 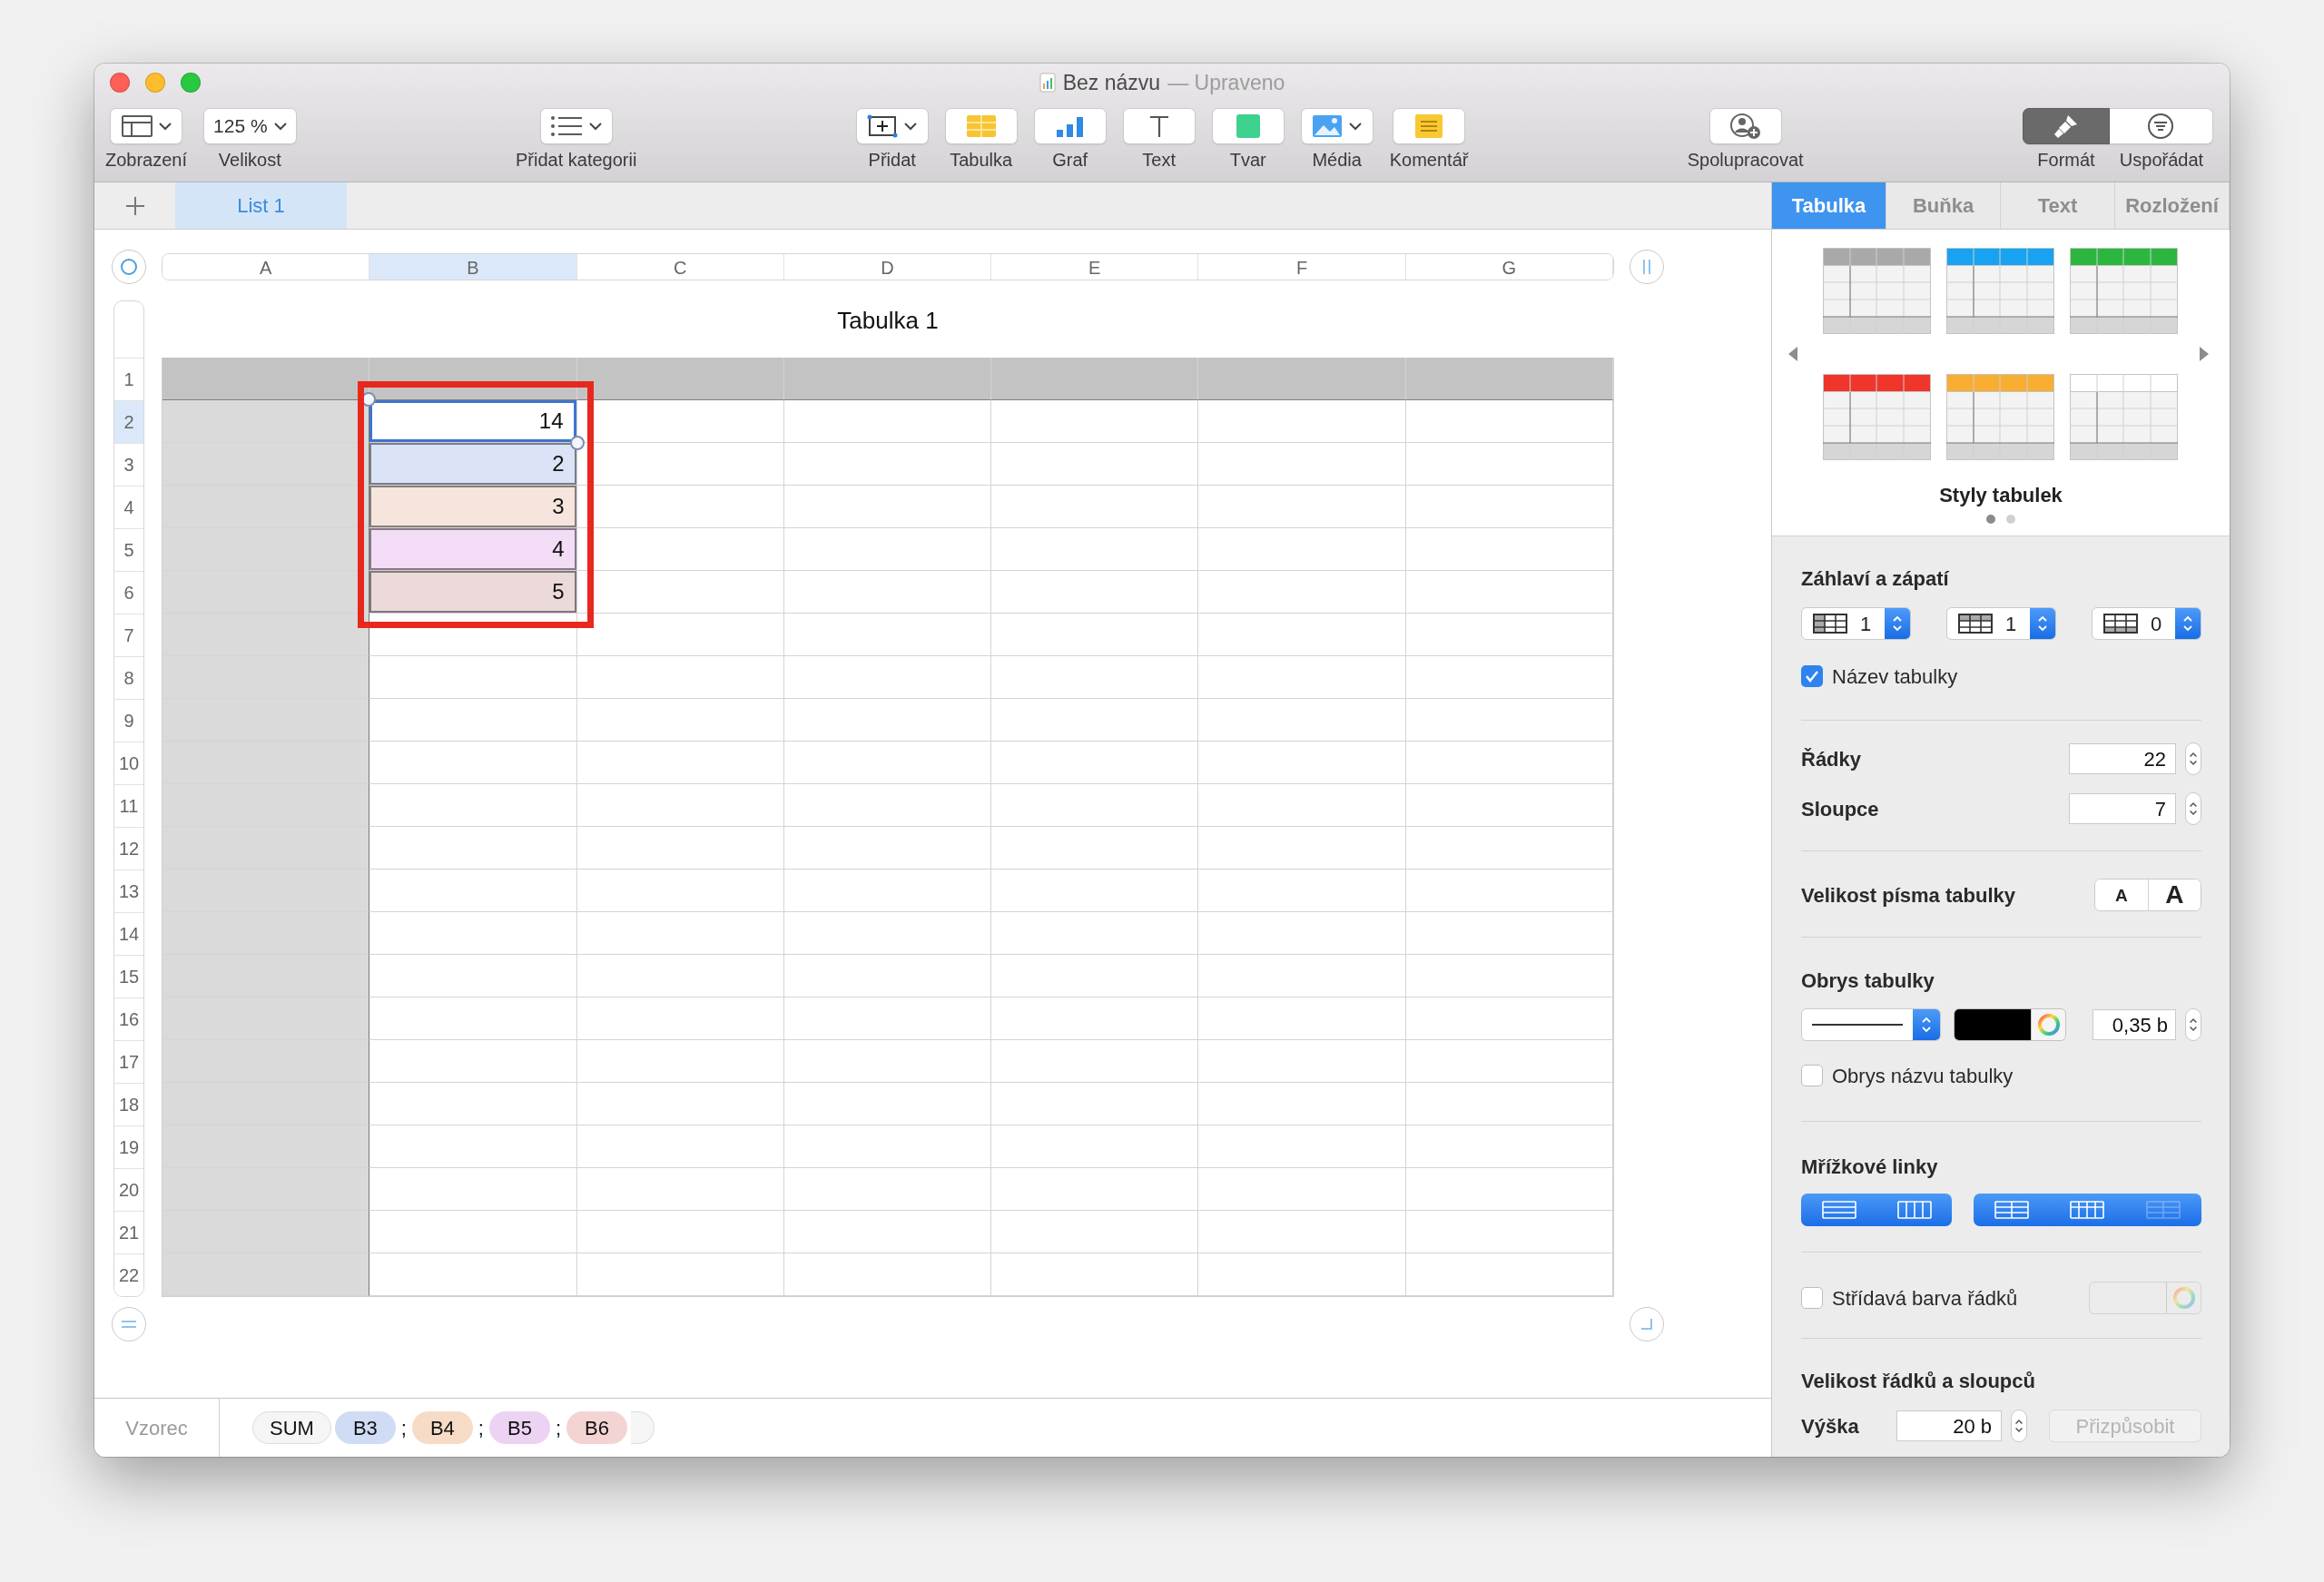 What do you see at coordinates (981, 126) in the screenshot?
I see `table-button` at bounding box center [981, 126].